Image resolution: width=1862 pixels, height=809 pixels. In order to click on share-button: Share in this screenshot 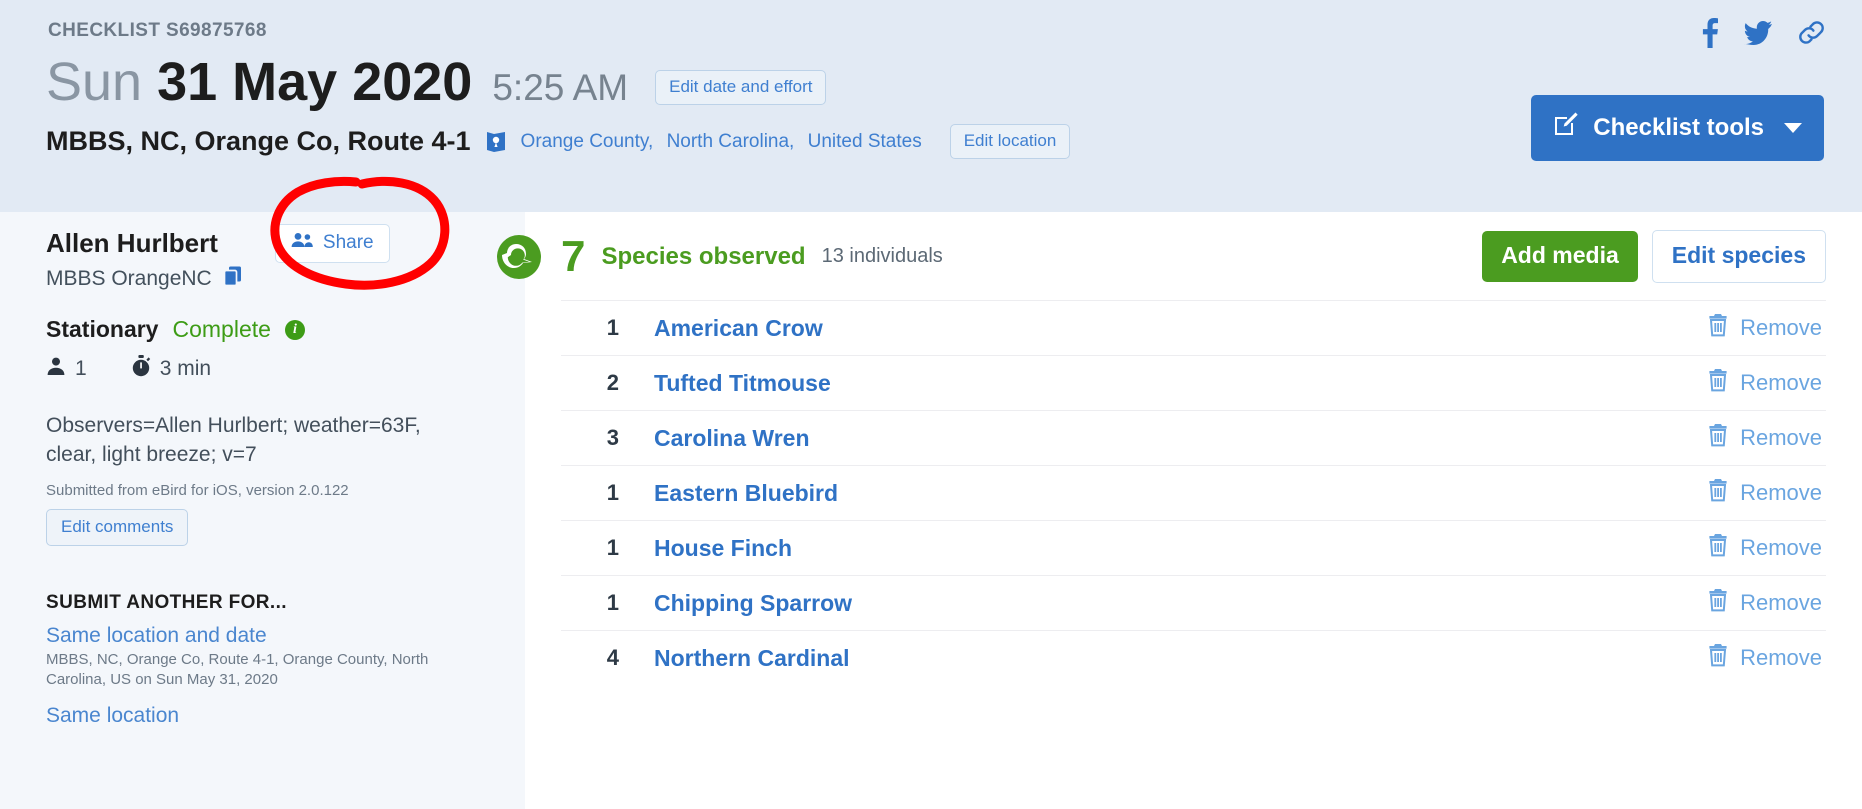, I will do `click(332, 243)`.